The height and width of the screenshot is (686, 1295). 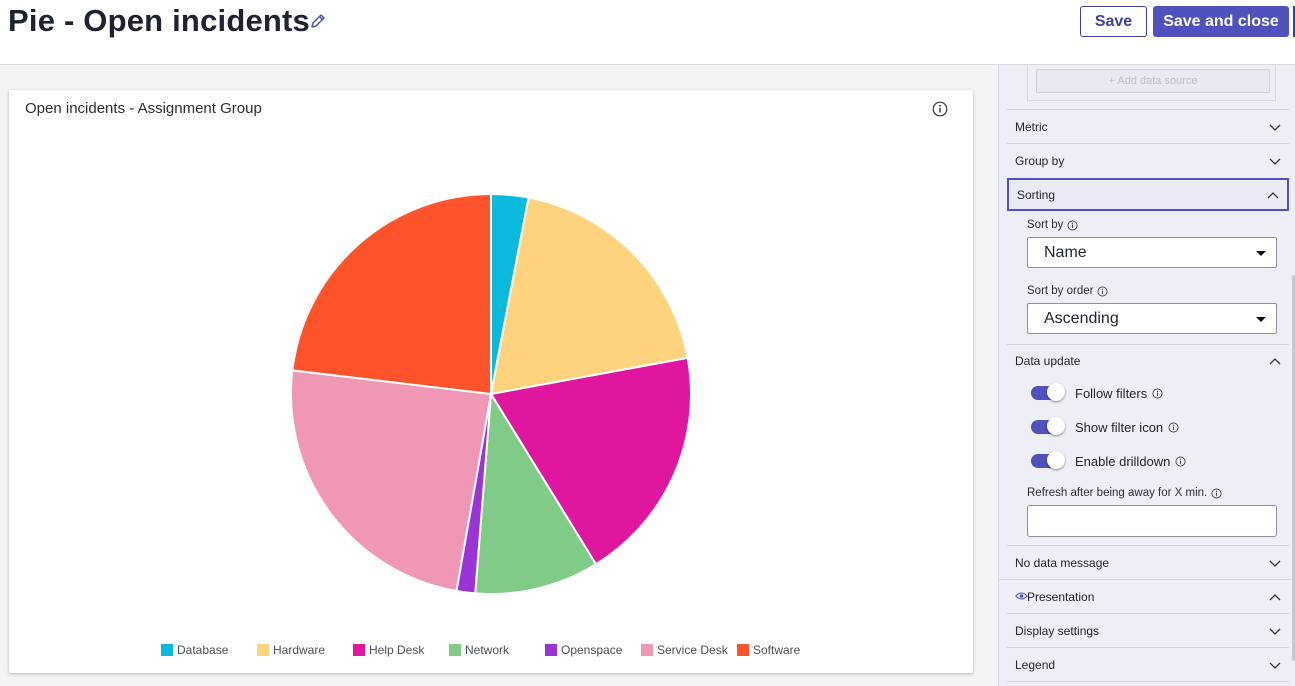 What do you see at coordinates (1148, 562) in the screenshot?
I see `section-no-data-message: No data message` at bounding box center [1148, 562].